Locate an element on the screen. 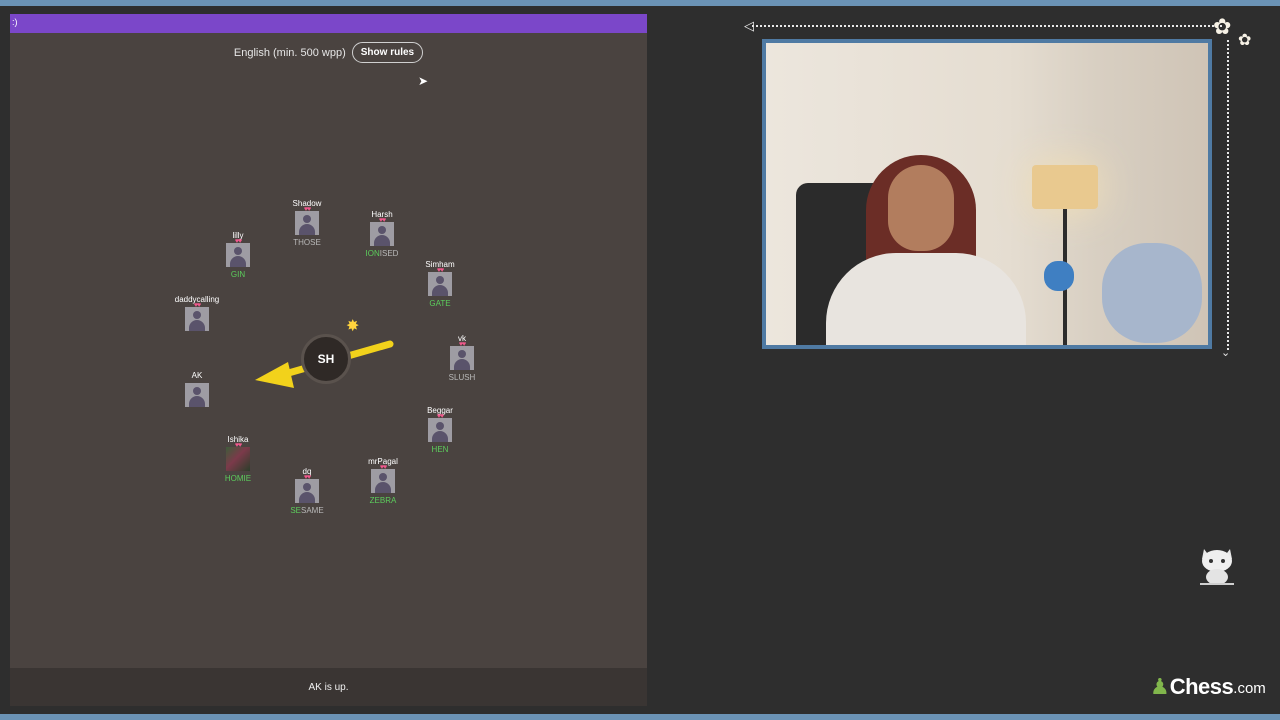 The height and width of the screenshot is (720, 1280). frame-bottom-border is located at coordinates (640, 717).